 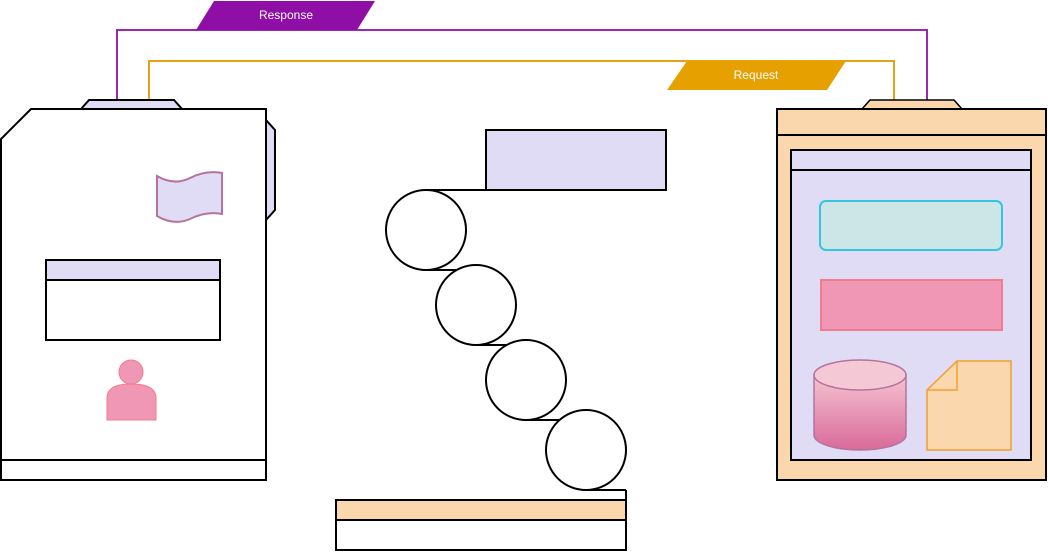 What do you see at coordinates (270, 170) in the screenshot?
I see `device-side-tab` at bounding box center [270, 170].